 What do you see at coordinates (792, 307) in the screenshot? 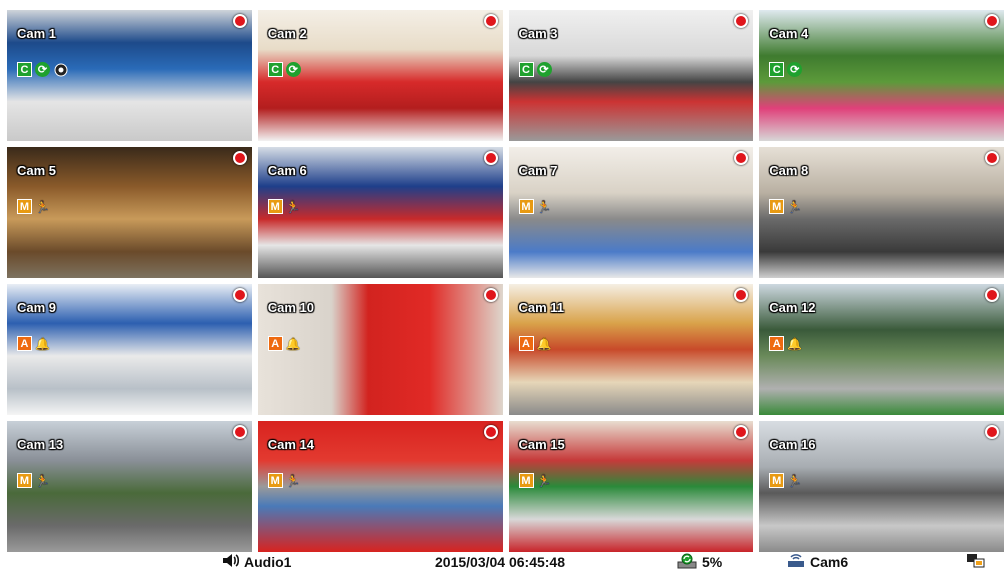
I see `camera-label: Cam 12` at bounding box center [792, 307].